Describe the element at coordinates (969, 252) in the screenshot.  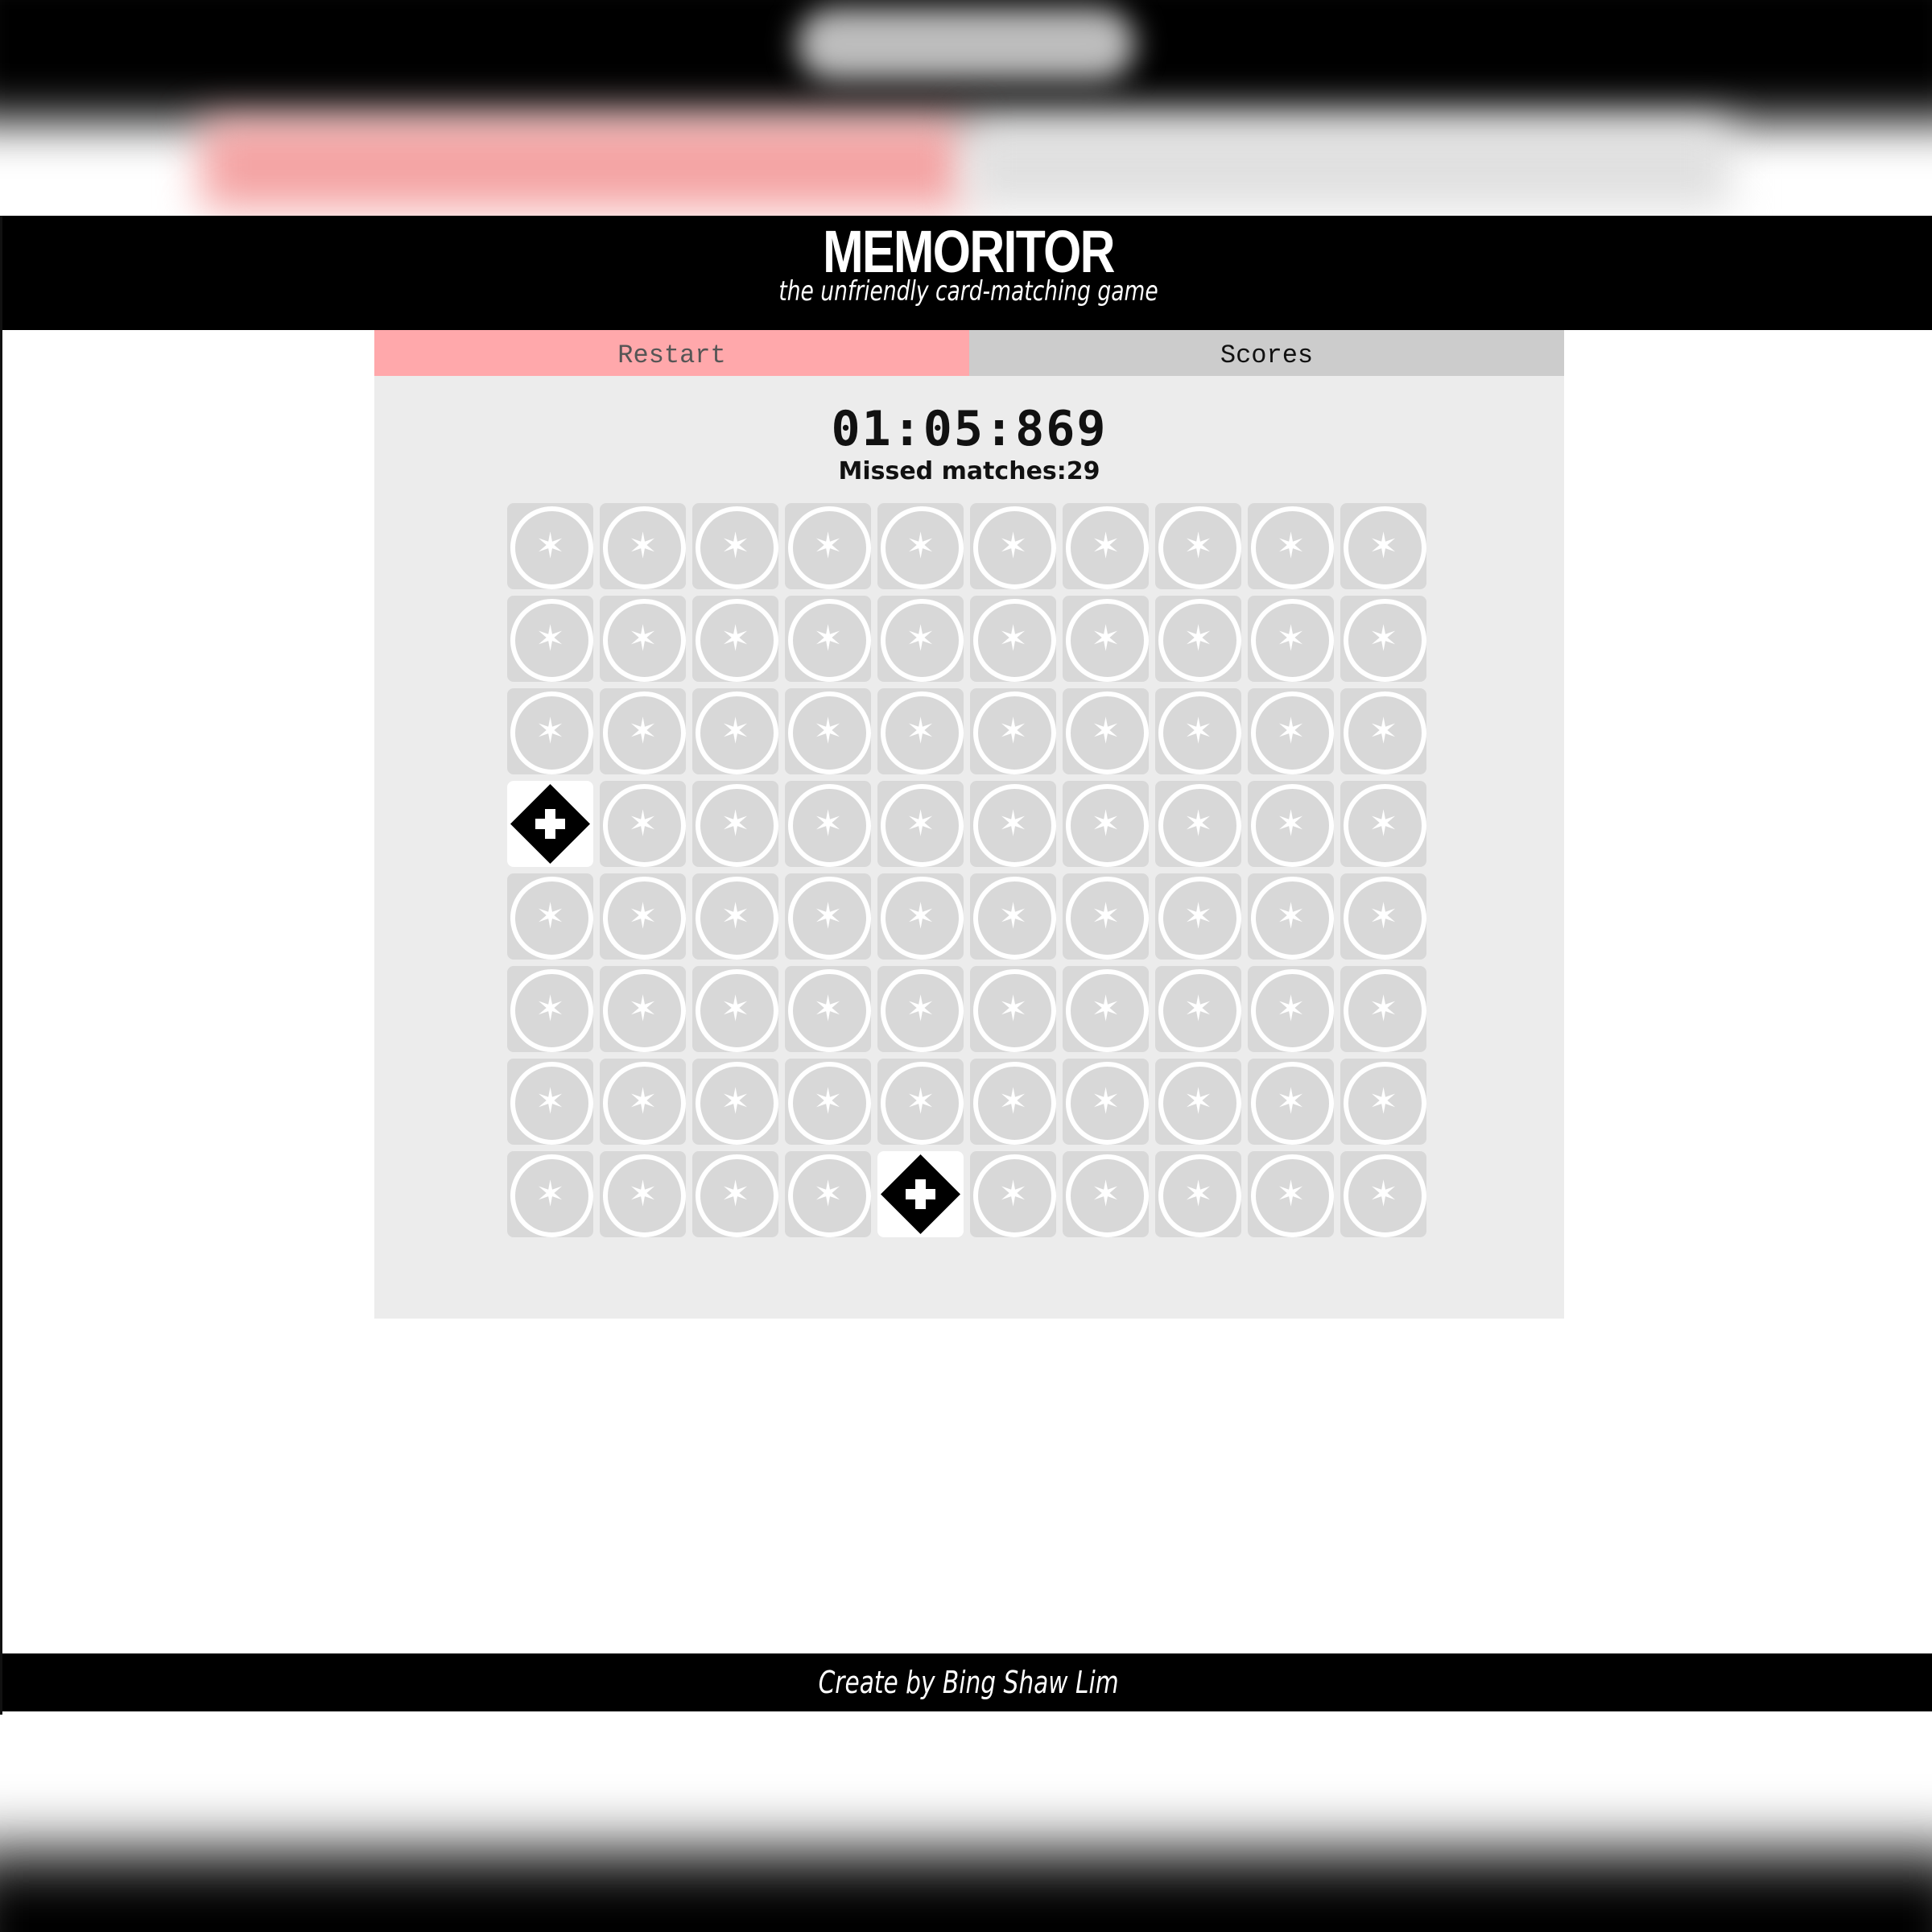
I see `app-title: MEMORITOR` at that location.